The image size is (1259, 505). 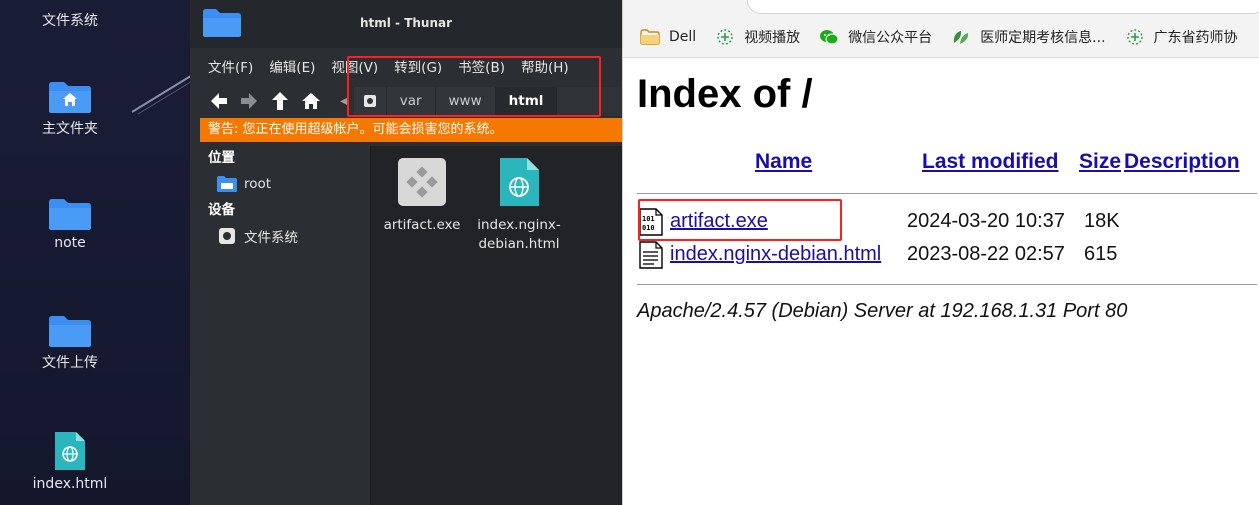 What do you see at coordinates (783, 162) in the screenshot?
I see `column-header-name: Name` at bounding box center [783, 162].